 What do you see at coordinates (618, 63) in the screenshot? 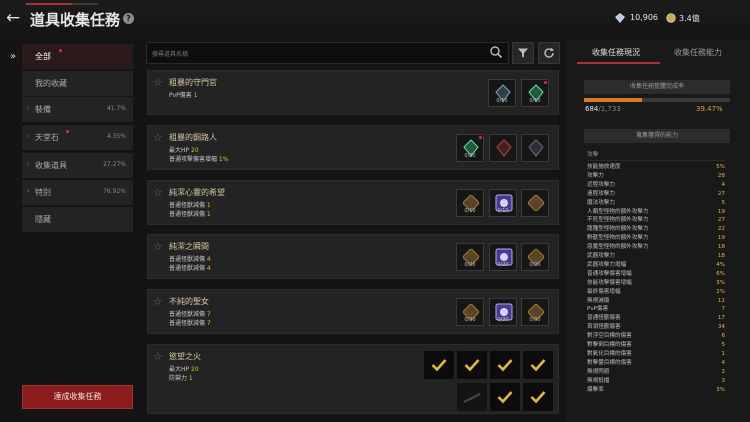
I see `active-tab-indicator` at bounding box center [618, 63].